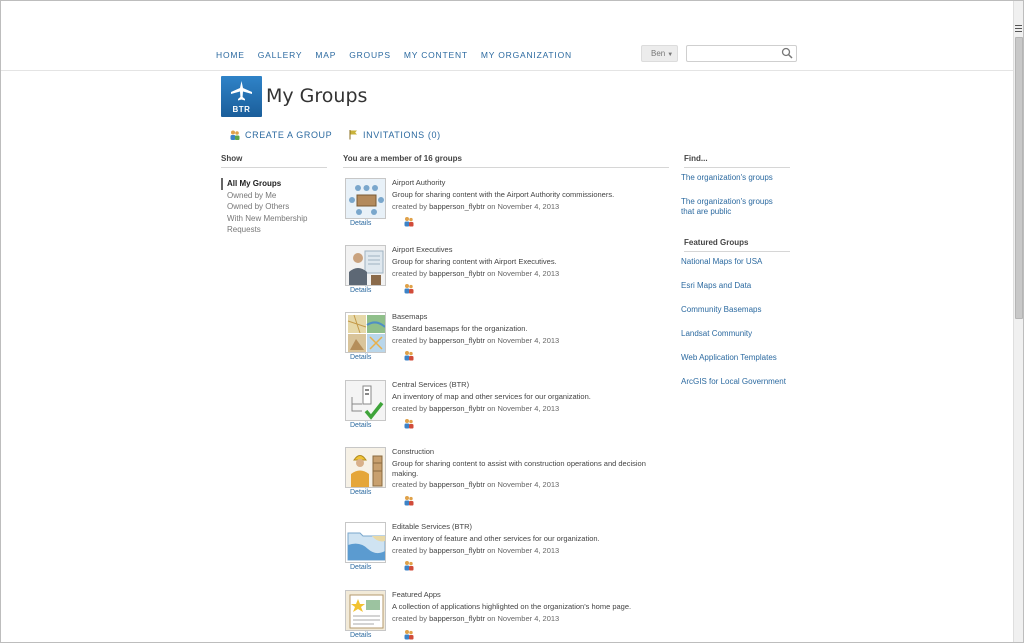 Image resolution: width=1024 pixels, height=643 pixels. I want to click on group-title: Central Services (BTR), so click(430, 384).